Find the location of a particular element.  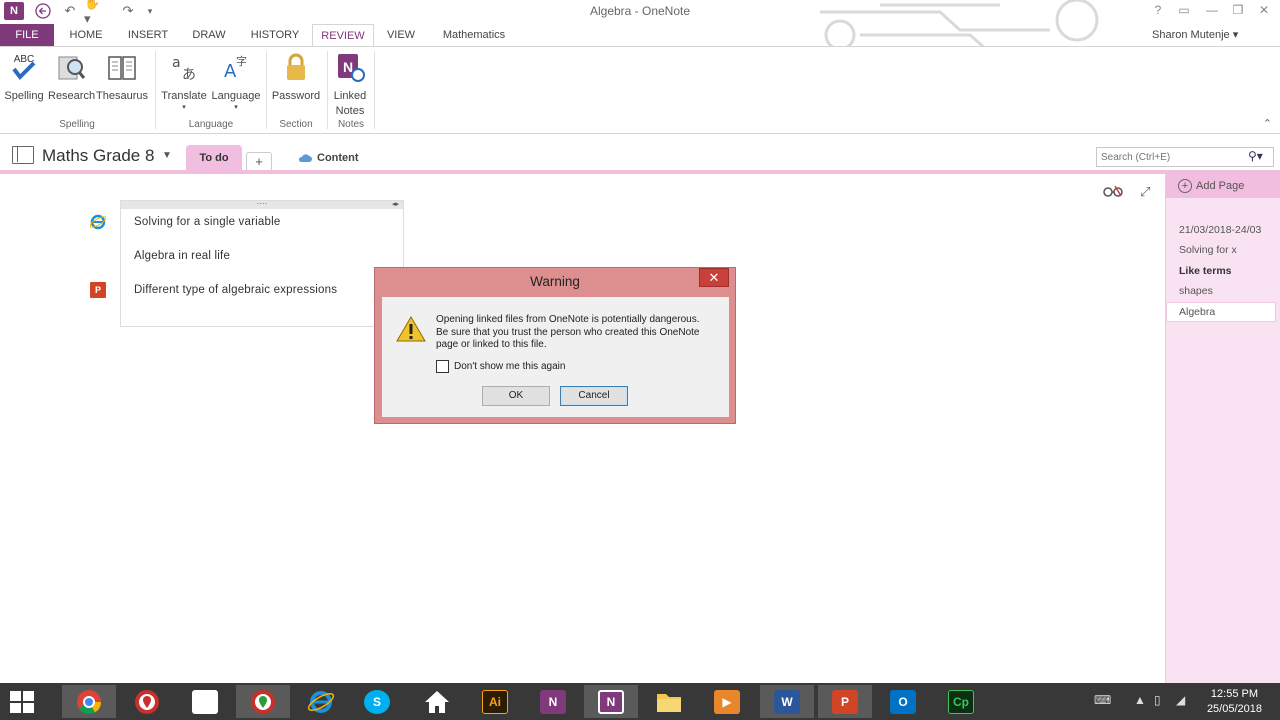

note-move-handle: ···· is located at coordinates (262, 204).